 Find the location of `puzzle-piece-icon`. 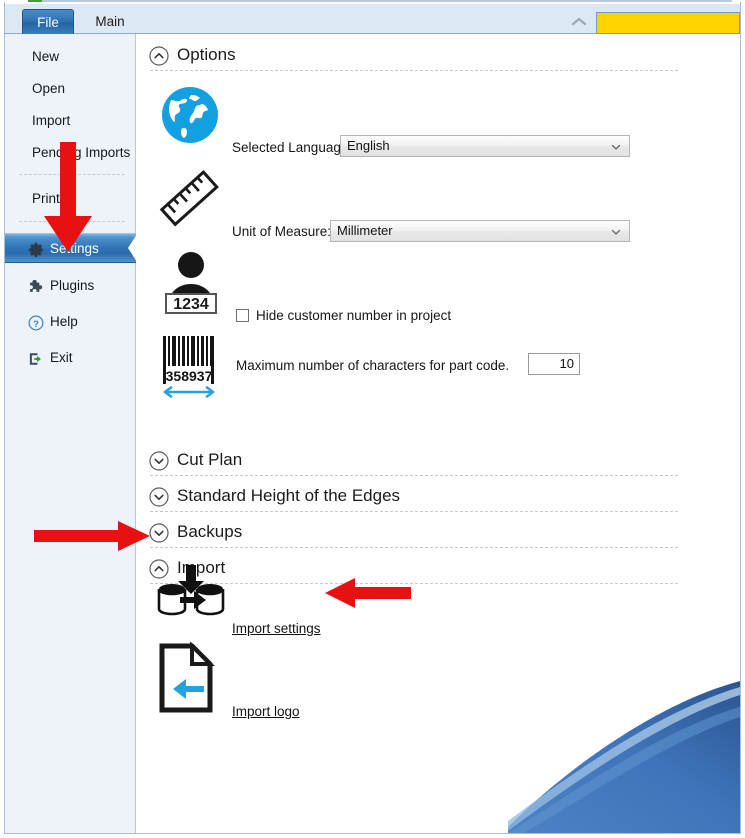

puzzle-piece-icon is located at coordinates (36, 286).